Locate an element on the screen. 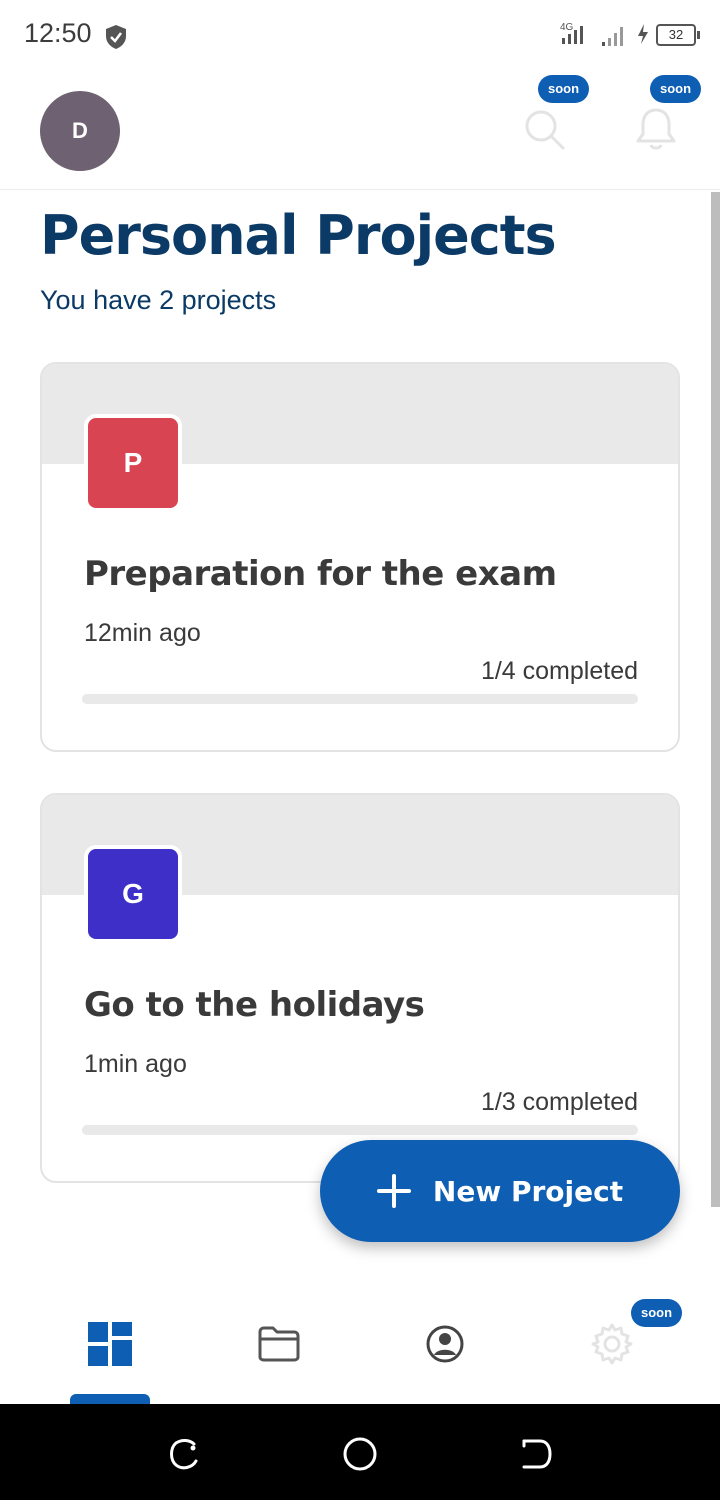 The image size is (720, 1500). network-type: 4G is located at coordinates (567, 27).